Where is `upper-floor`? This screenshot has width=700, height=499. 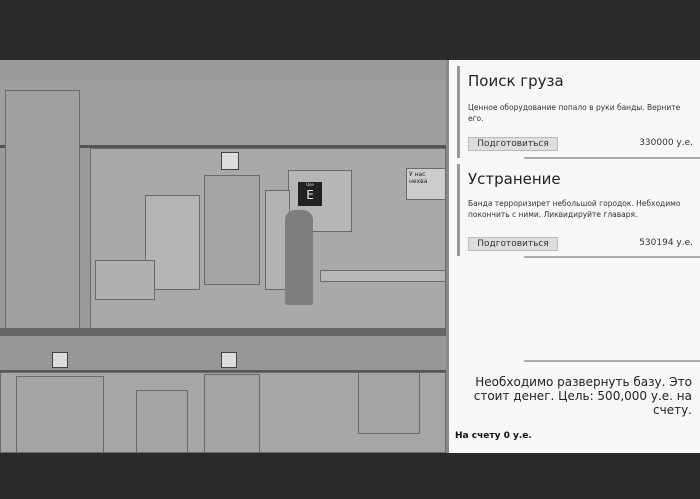
upper-floor is located at coordinates (223, 332).